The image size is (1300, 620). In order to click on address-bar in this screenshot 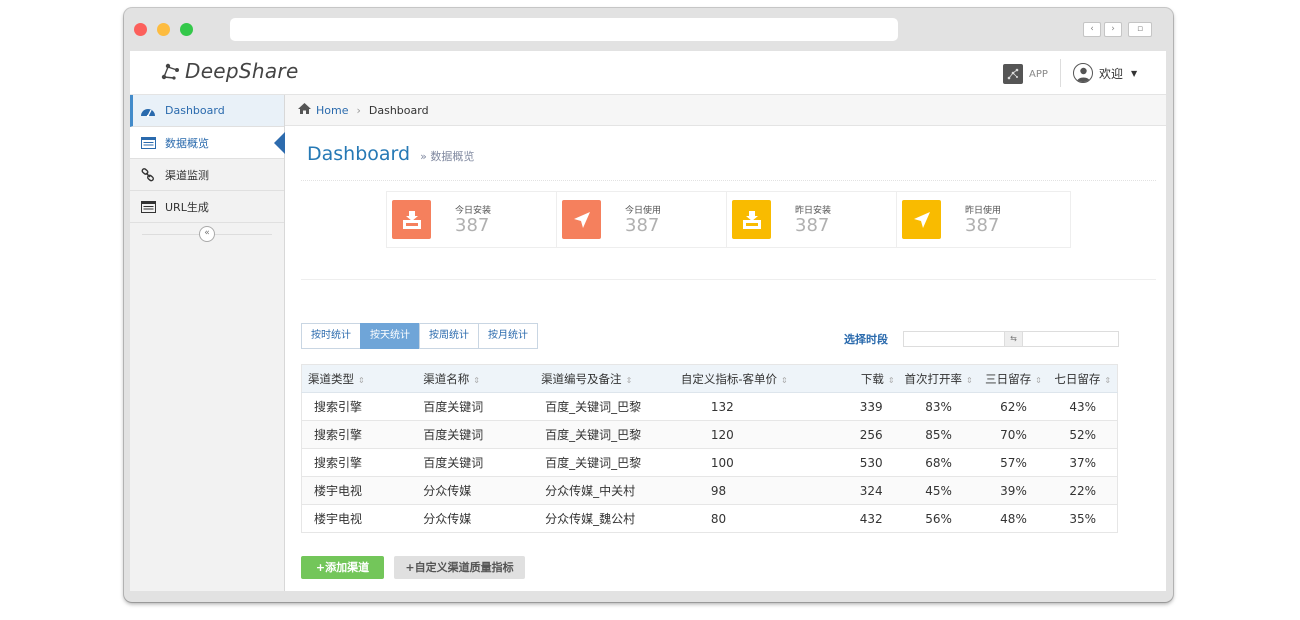, I will do `click(564, 29)`.